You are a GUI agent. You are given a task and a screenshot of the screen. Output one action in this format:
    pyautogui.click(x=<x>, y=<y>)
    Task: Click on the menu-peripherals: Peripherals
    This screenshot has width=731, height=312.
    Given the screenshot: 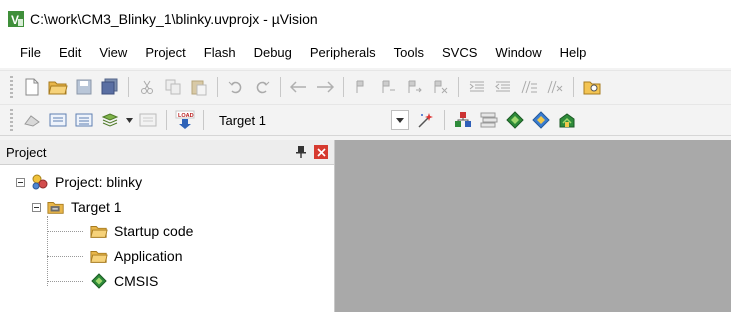 What is the action you would take?
    pyautogui.click(x=343, y=53)
    